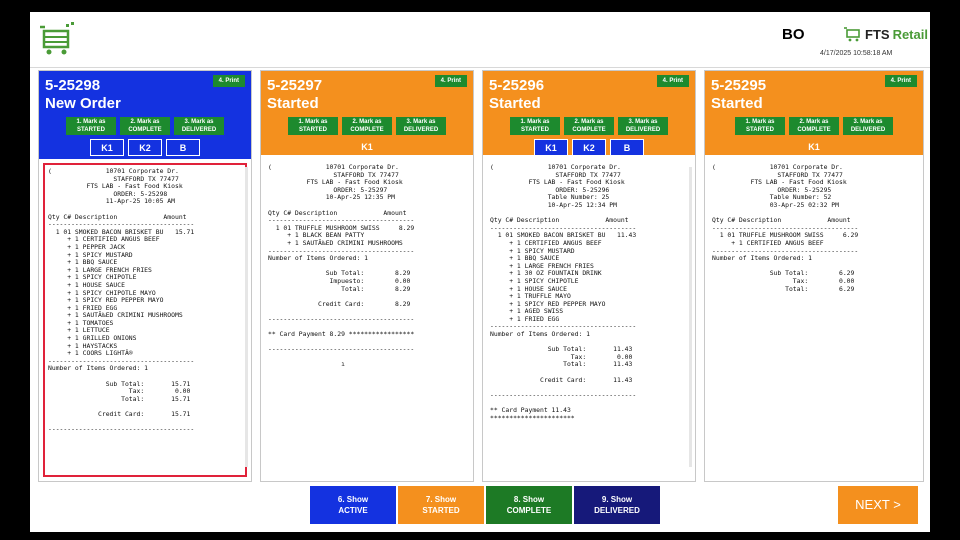 This screenshot has height=540, width=960. What do you see at coordinates (441, 505) in the screenshot?
I see `show-started-button: 7. Show STARTED` at bounding box center [441, 505].